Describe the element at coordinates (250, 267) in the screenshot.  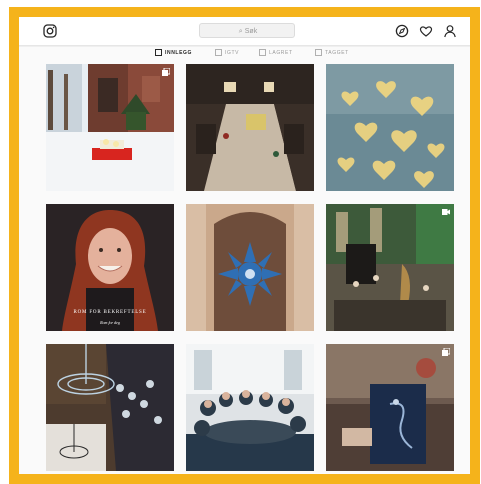
I see `post-blue-ornament` at that location.